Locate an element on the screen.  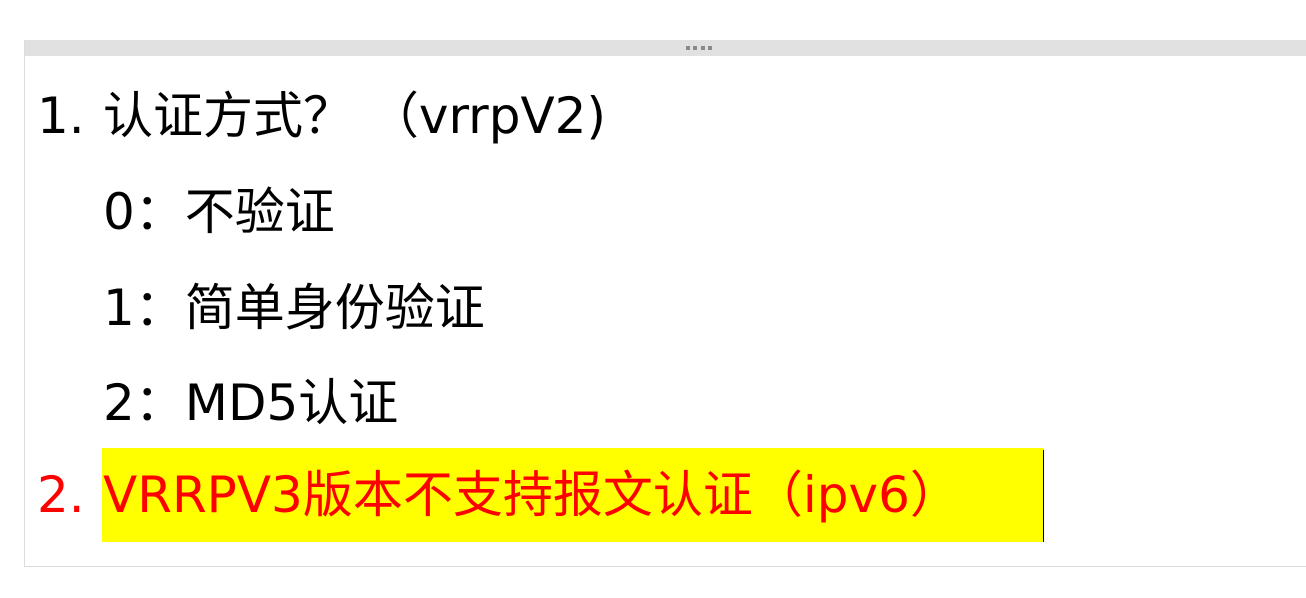
text-cursor is located at coordinates (1043, 496).